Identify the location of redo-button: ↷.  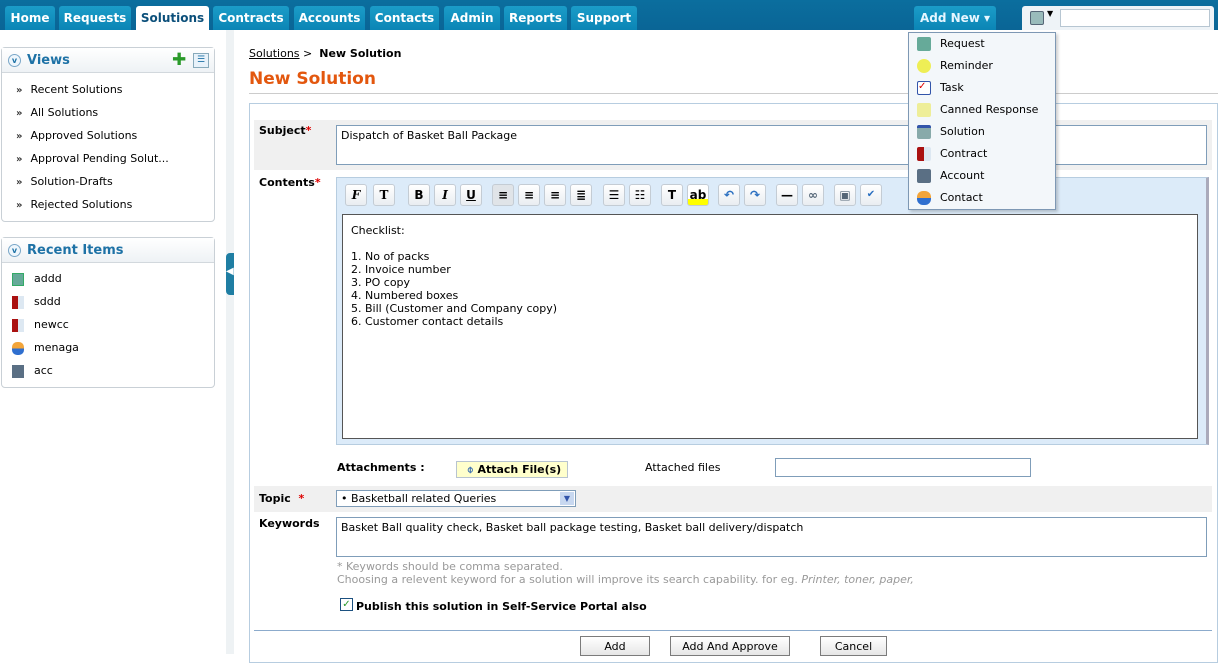
(755, 195).